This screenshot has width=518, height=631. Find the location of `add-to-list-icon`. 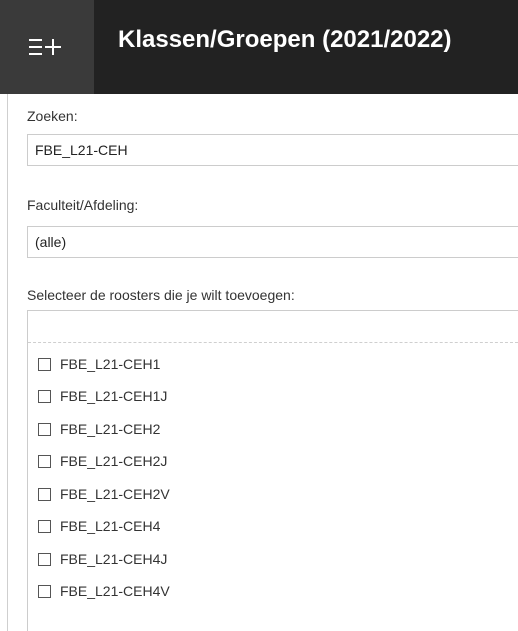

add-to-list-icon is located at coordinates (47, 47).